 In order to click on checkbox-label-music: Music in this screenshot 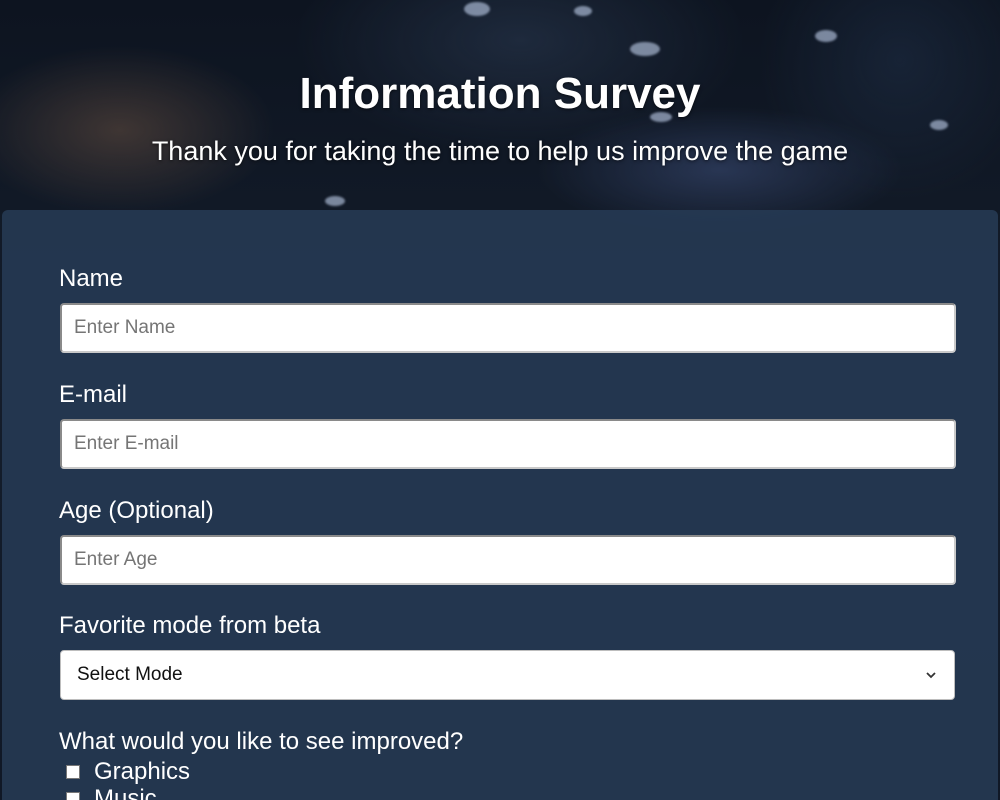, I will do `click(125, 792)`.